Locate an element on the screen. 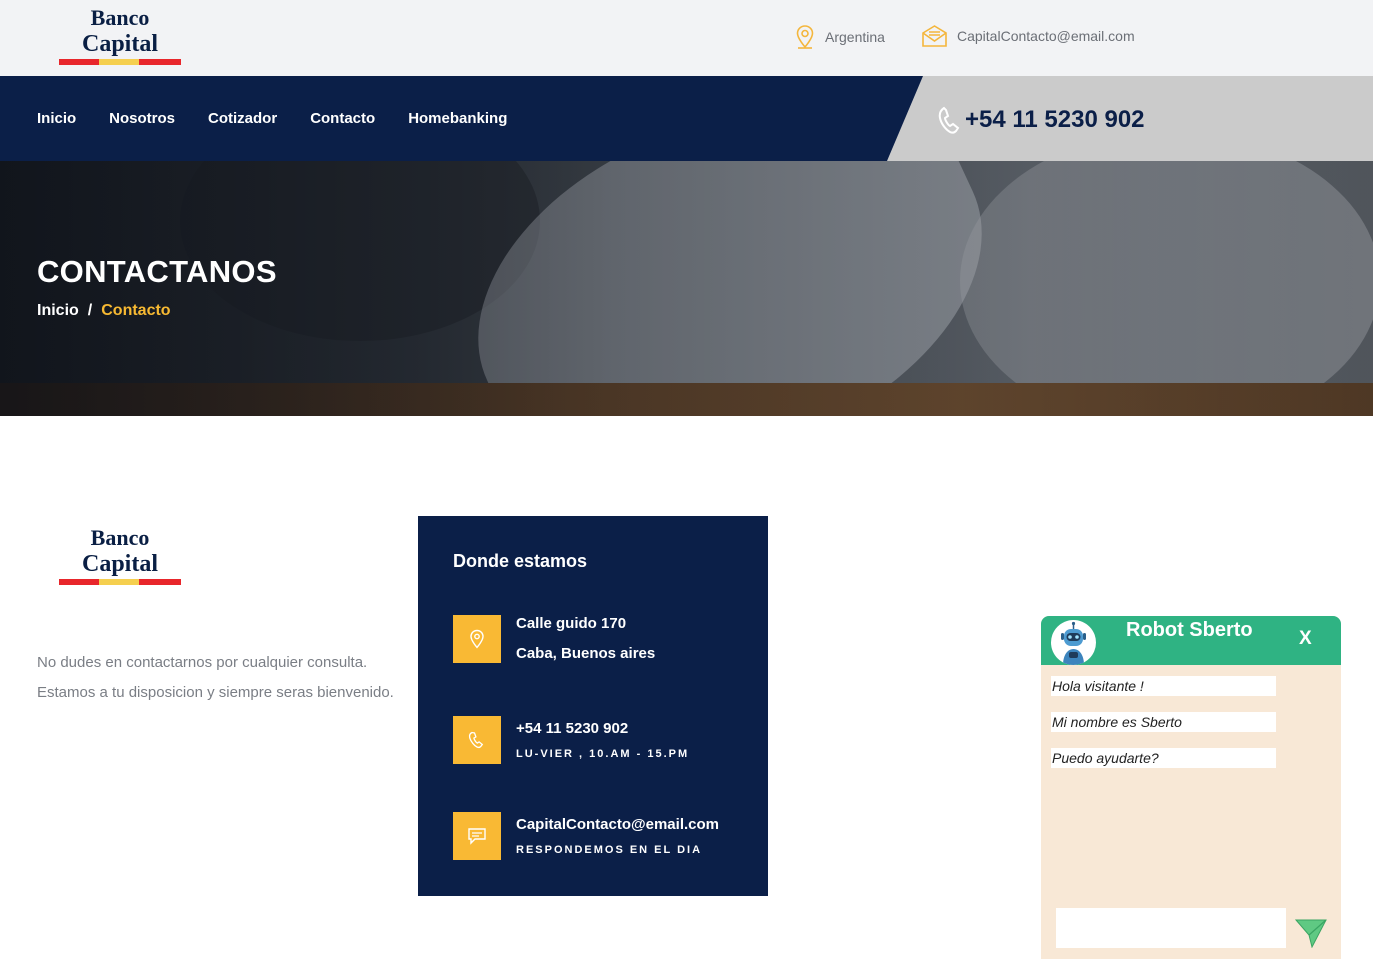 The width and height of the screenshot is (1373, 959). brand-stripe is located at coordinates (120, 62).